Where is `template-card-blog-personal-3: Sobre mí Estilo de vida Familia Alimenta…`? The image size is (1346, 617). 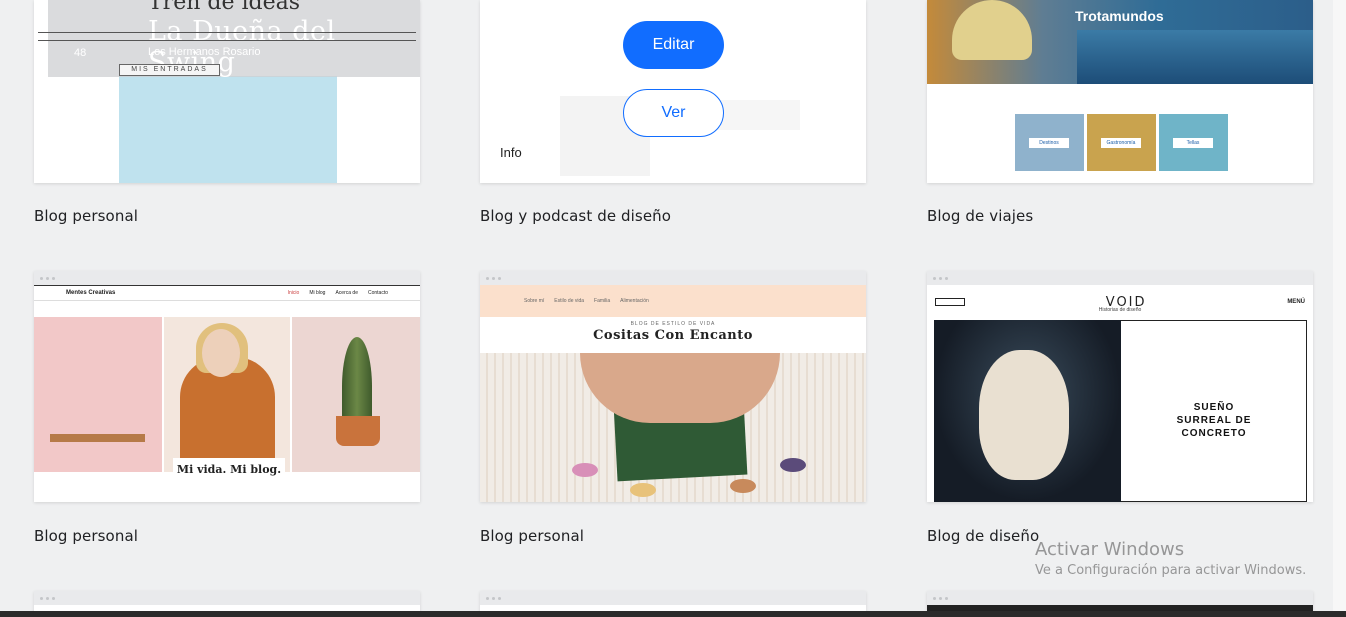 template-card-blog-personal-3: Sobre mí Estilo de vida Familia Alimenta… is located at coordinates (673, 386).